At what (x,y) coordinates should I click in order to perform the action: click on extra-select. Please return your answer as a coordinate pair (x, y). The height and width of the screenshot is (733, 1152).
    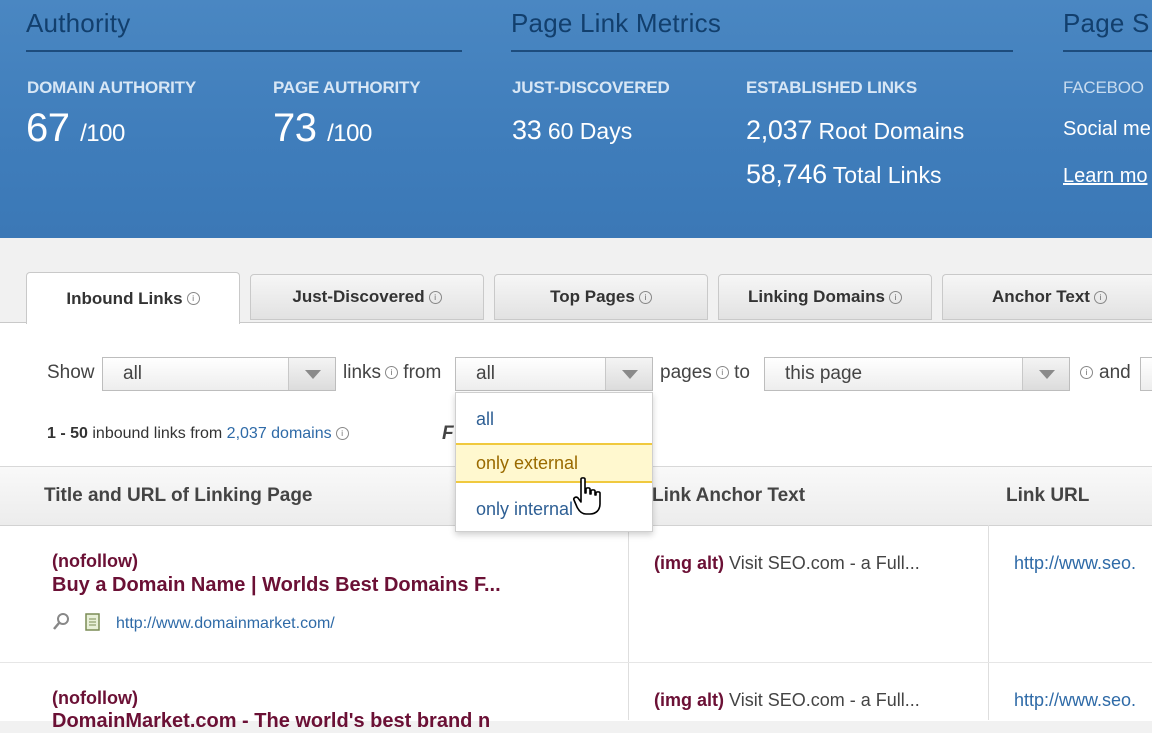
    Looking at the image, I should click on (1146, 374).